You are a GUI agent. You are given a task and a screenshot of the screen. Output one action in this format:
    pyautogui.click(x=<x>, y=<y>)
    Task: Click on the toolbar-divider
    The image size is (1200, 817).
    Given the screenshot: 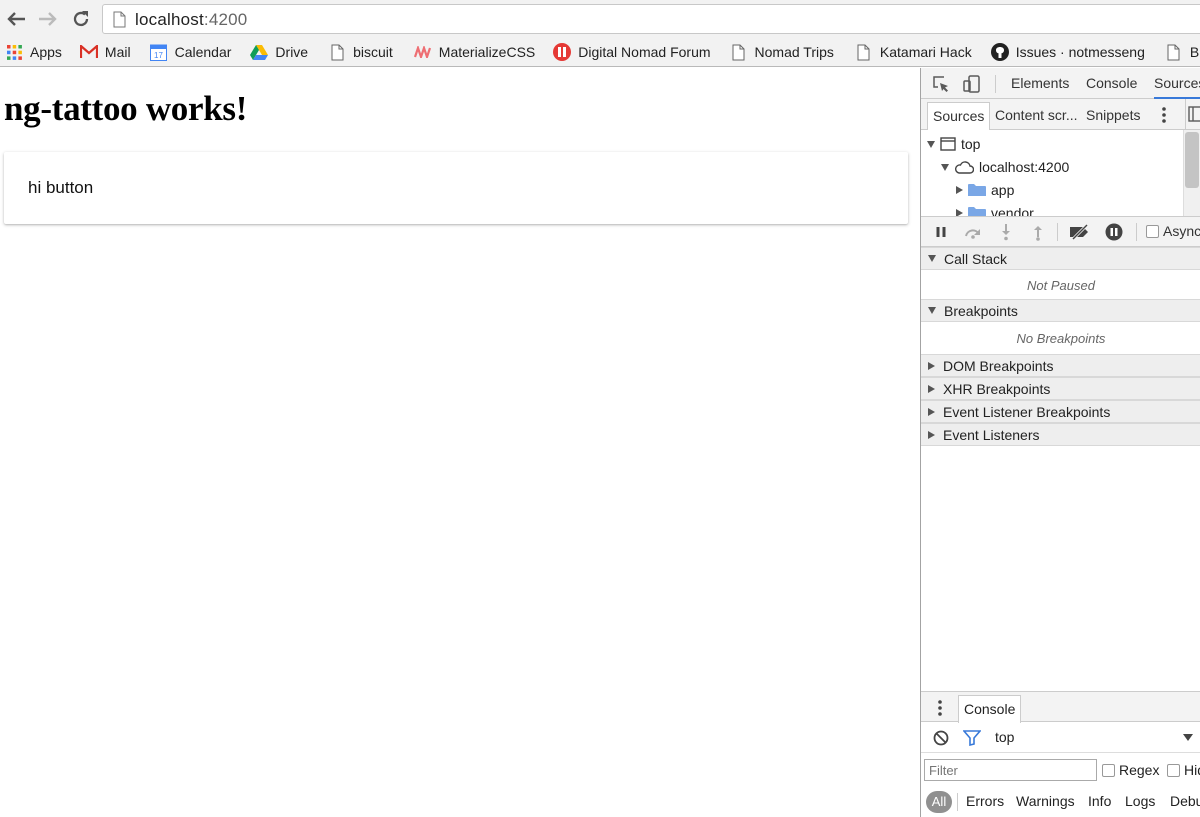 What is the action you would take?
    pyautogui.click(x=1057, y=232)
    